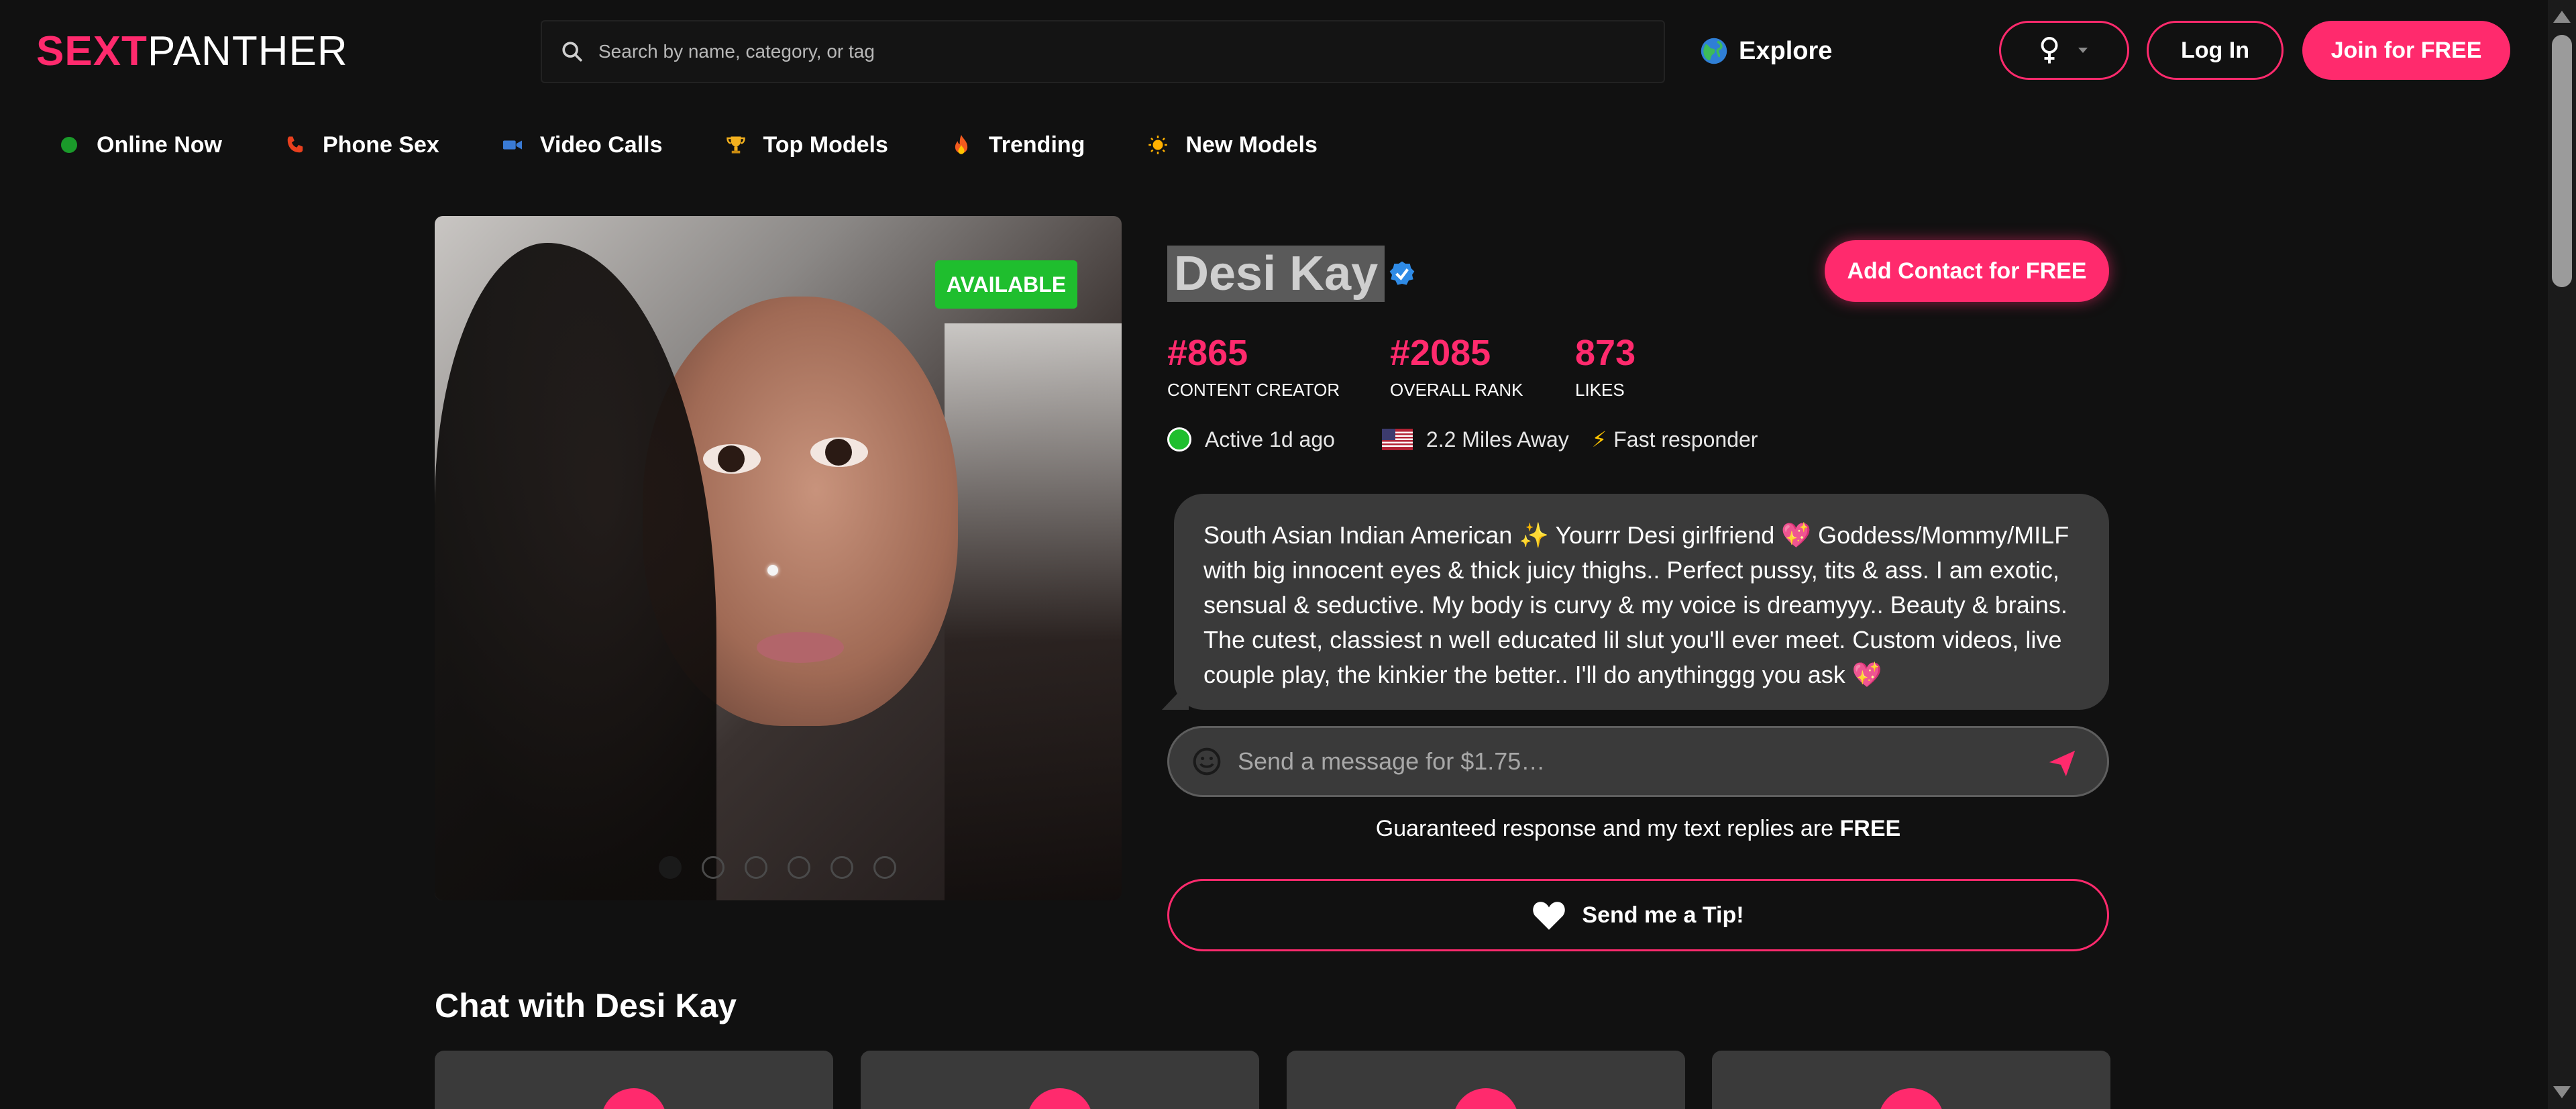 The image size is (2576, 1109). What do you see at coordinates (800, 647) in the screenshot?
I see `photo-lips` at bounding box center [800, 647].